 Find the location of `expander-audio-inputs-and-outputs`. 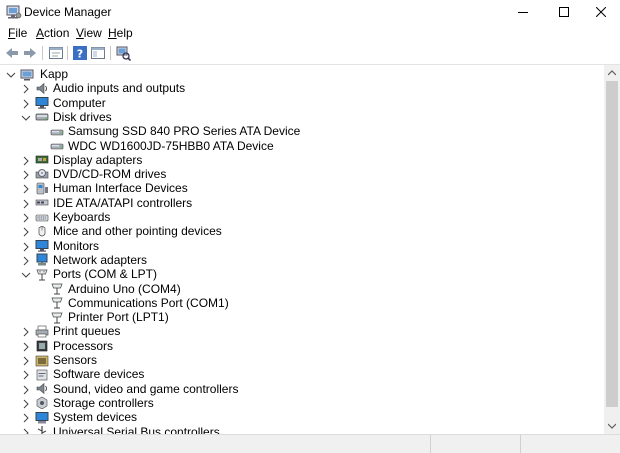

expander-audio-inputs-and-outputs is located at coordinates (26, 88).